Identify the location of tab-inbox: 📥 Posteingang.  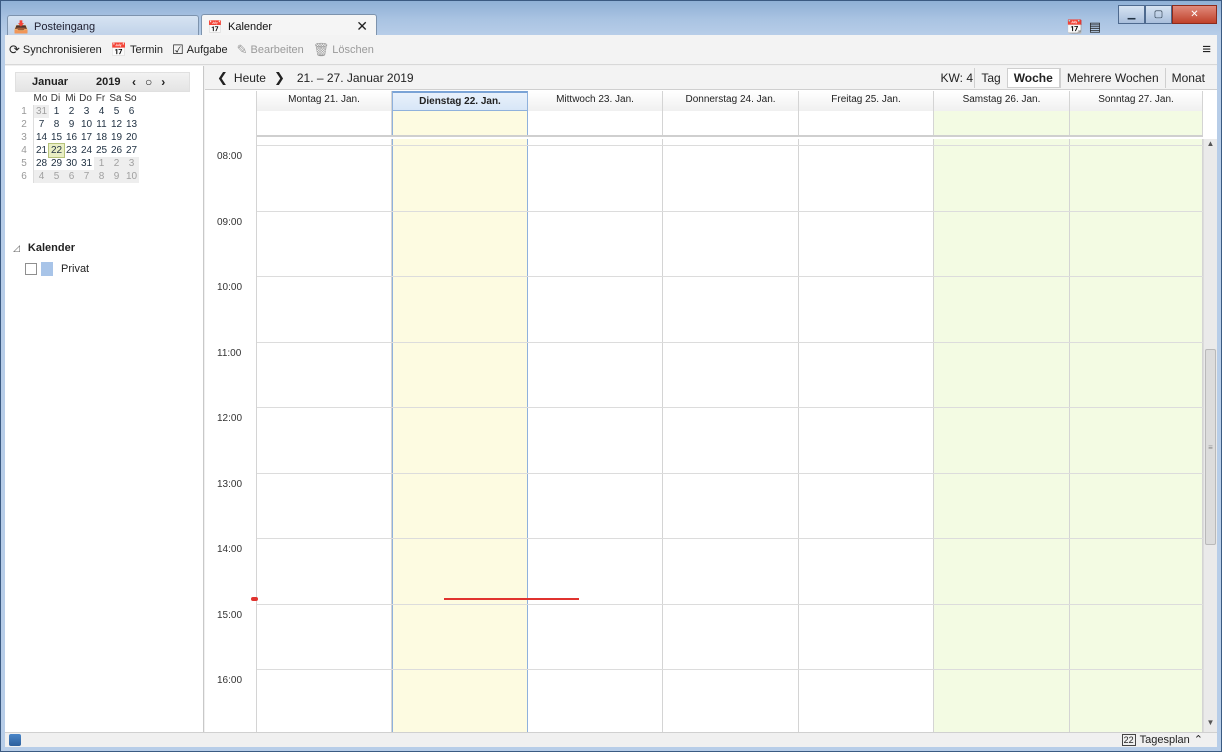
(103, 26).